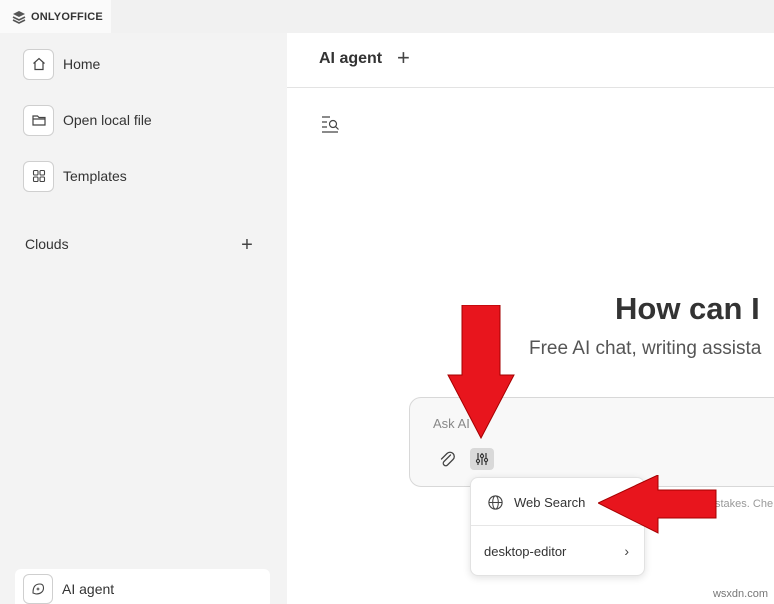  Describe the element at coordinates (687, 308) in the screenshot. I see `hero-title: How can I` at that location.